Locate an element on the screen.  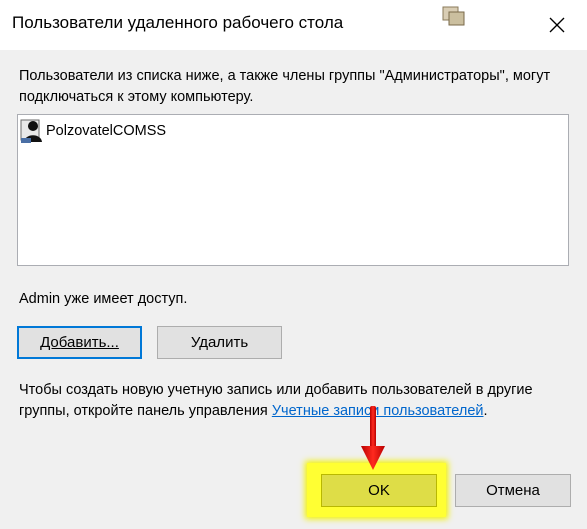
window-title: Пользователи удаленного рабочего стола is located at coordinates (178, 22).